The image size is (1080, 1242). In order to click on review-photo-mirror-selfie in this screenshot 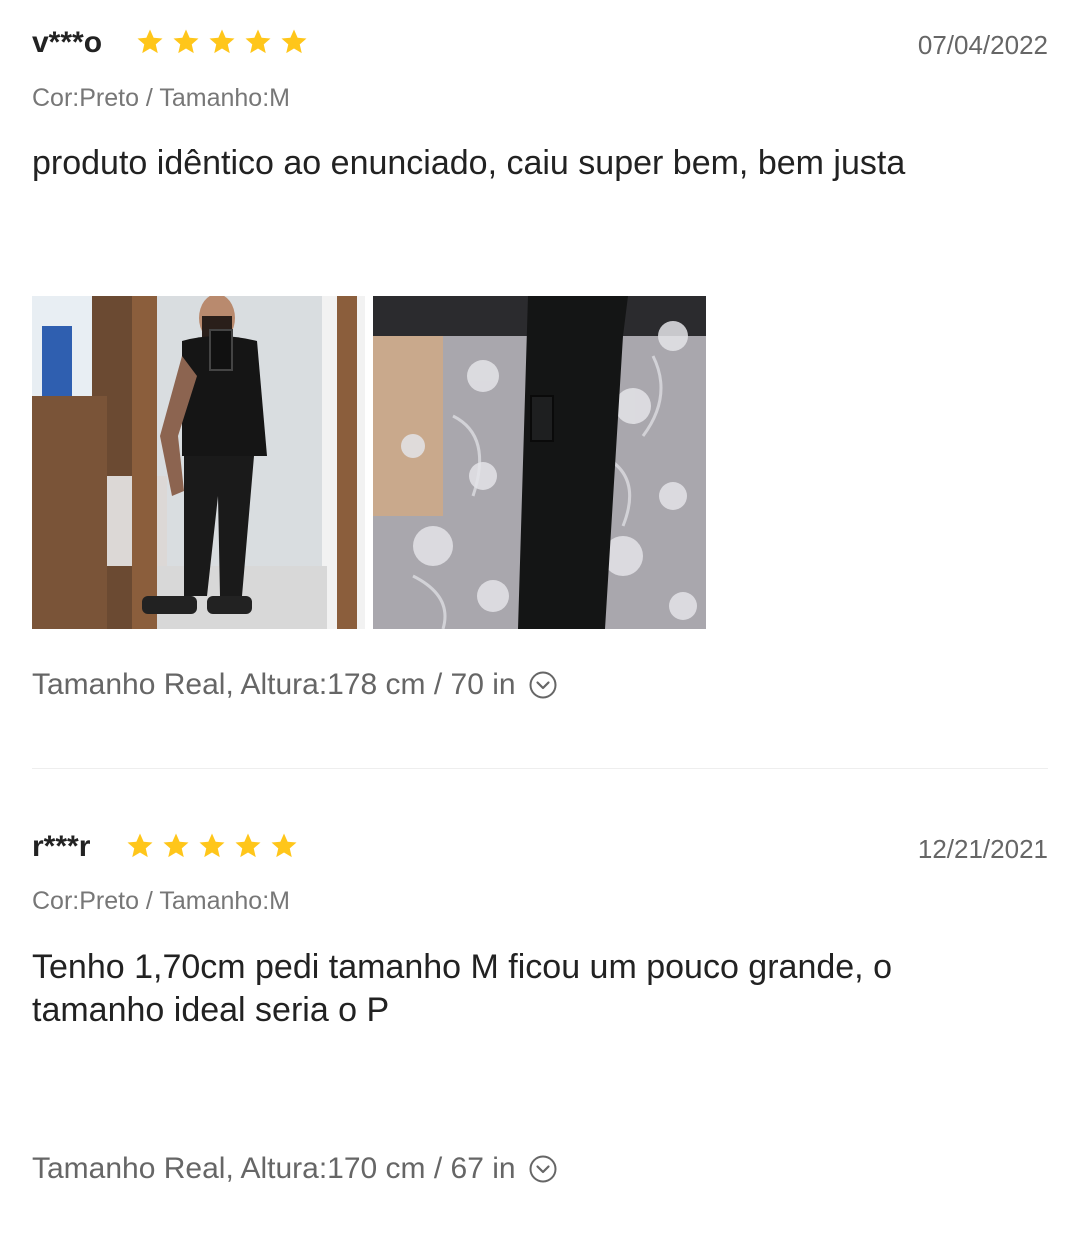, I will do `click(198, 462)`.